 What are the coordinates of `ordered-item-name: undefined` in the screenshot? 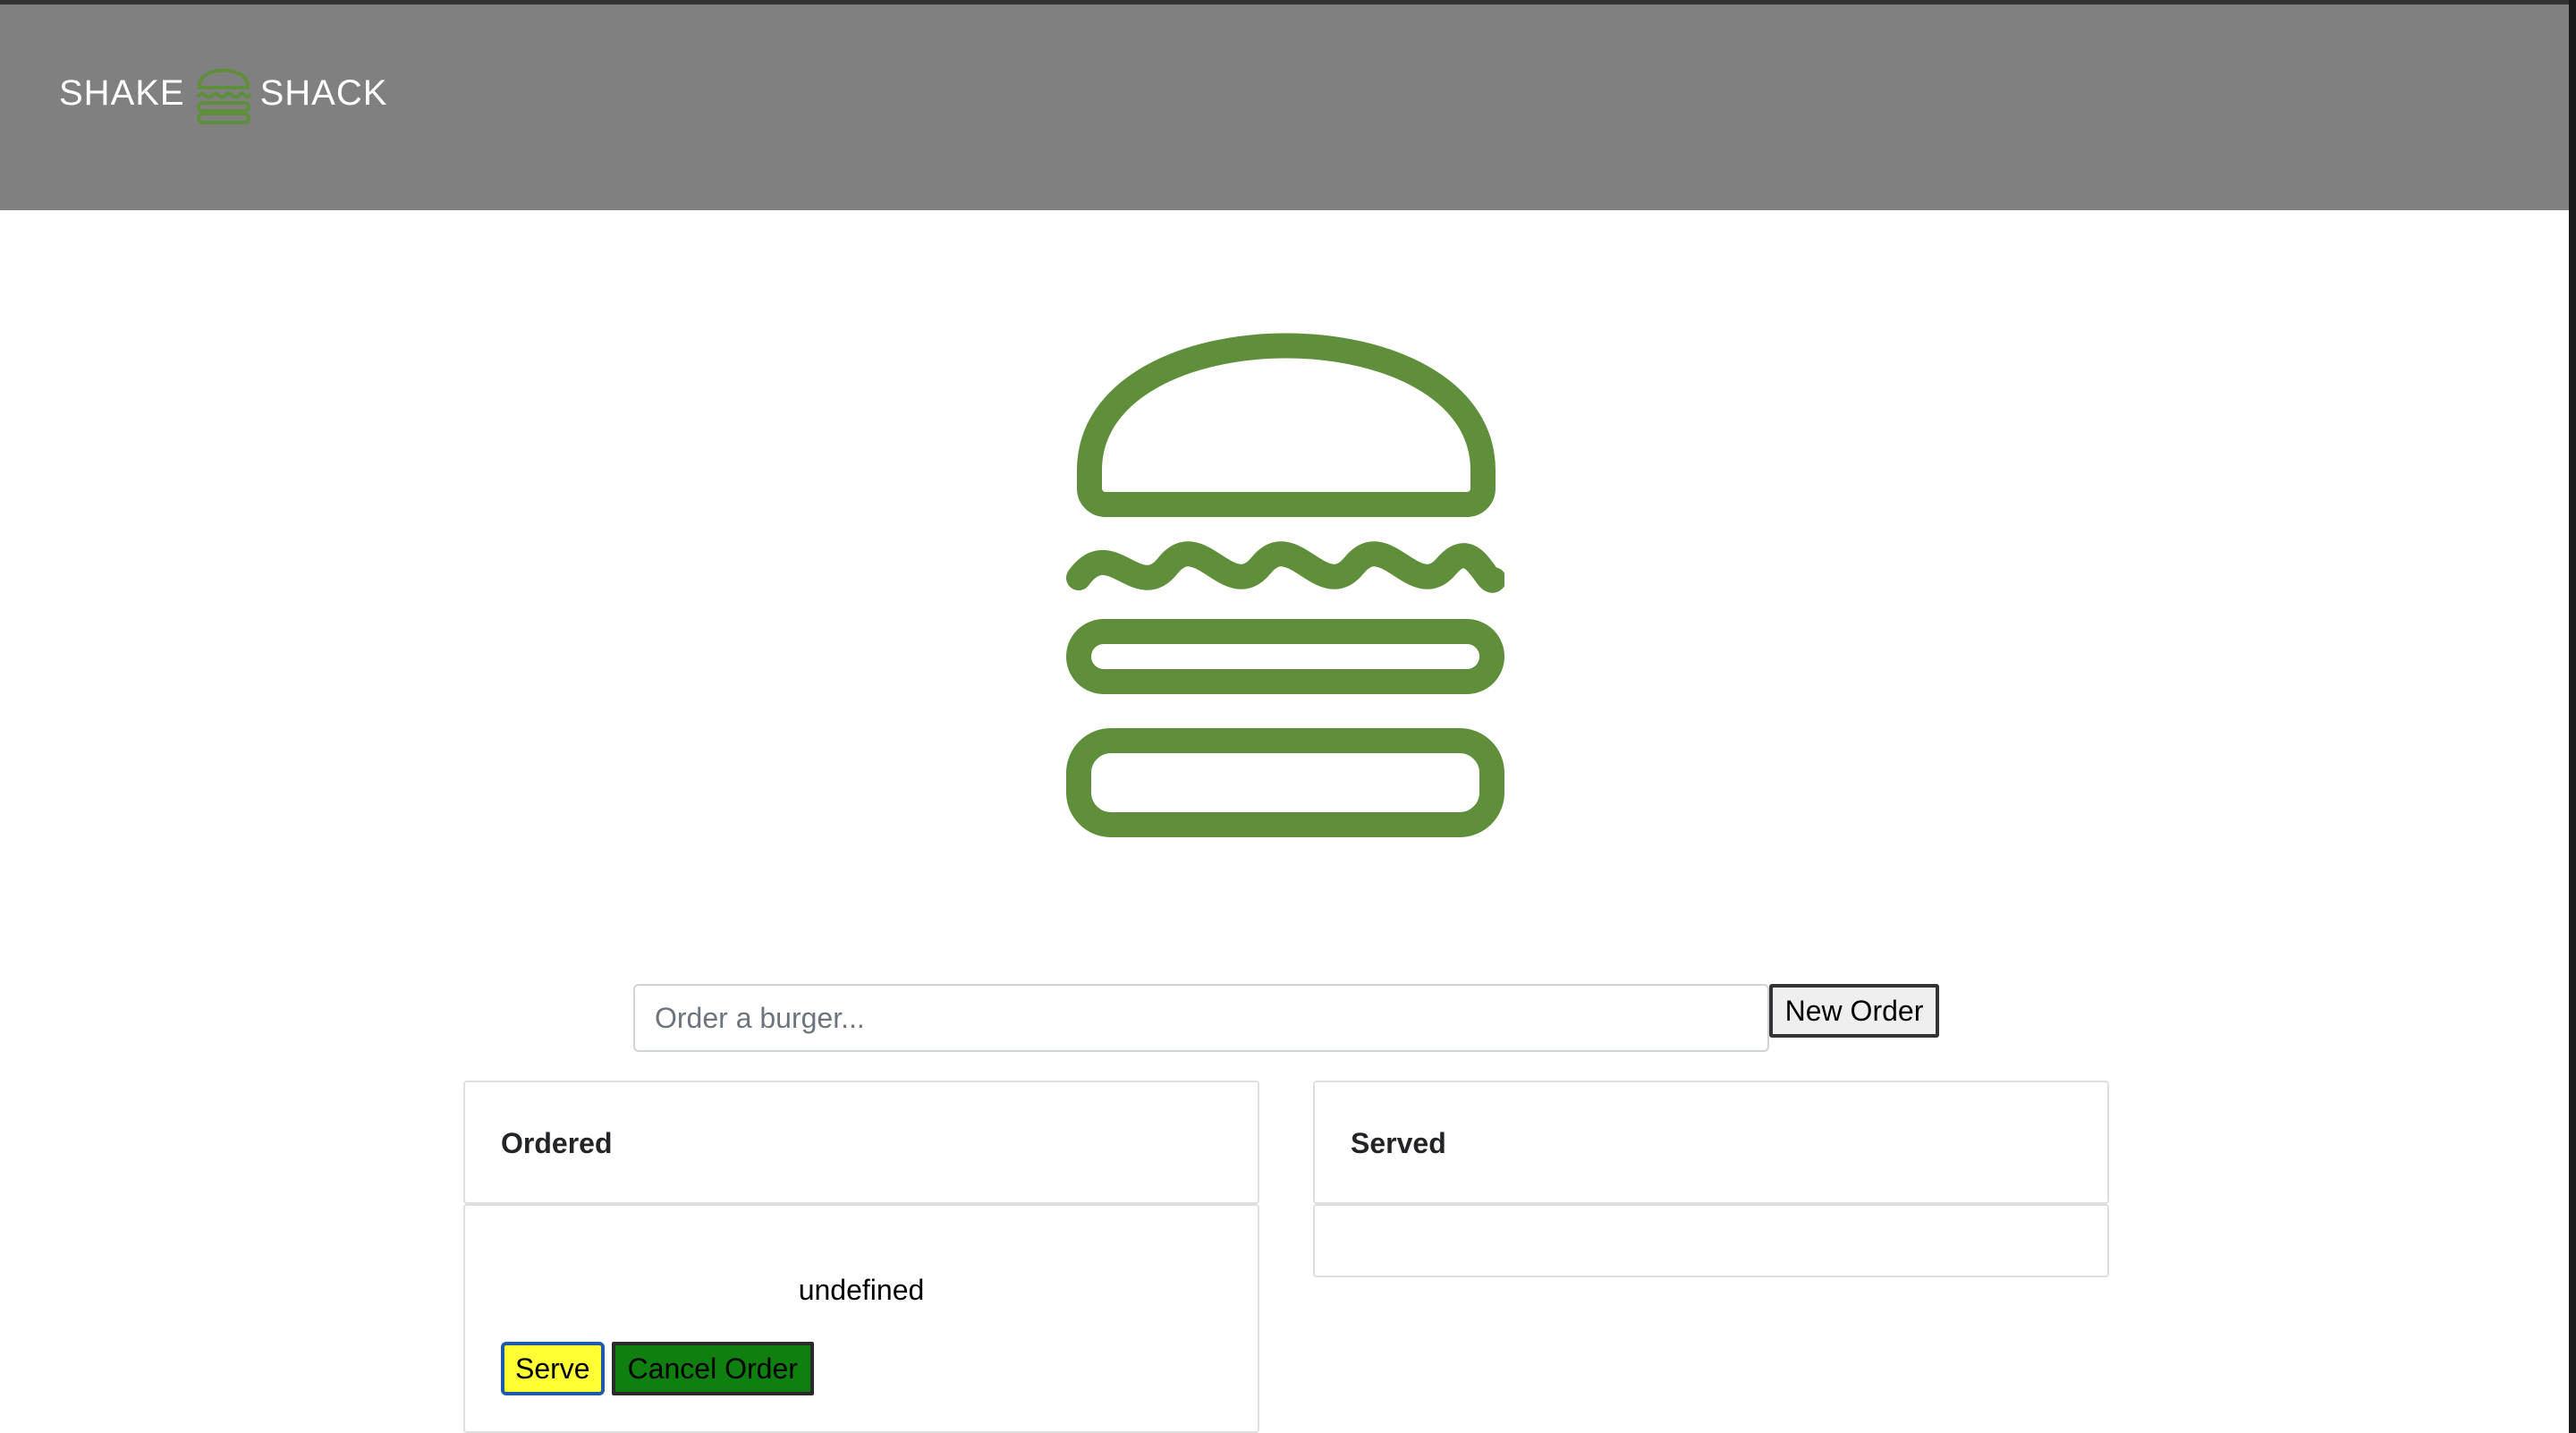 It's located at (861, 1290).